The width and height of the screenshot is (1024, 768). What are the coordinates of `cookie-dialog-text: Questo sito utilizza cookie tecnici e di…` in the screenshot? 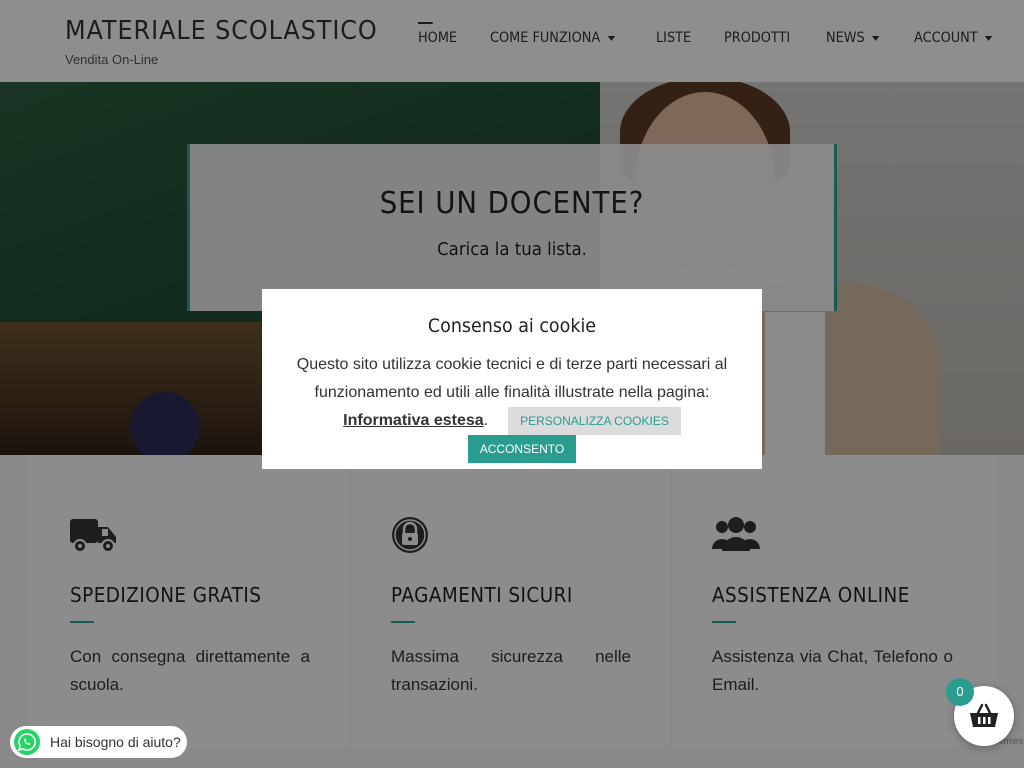 It's located at (512, 407).